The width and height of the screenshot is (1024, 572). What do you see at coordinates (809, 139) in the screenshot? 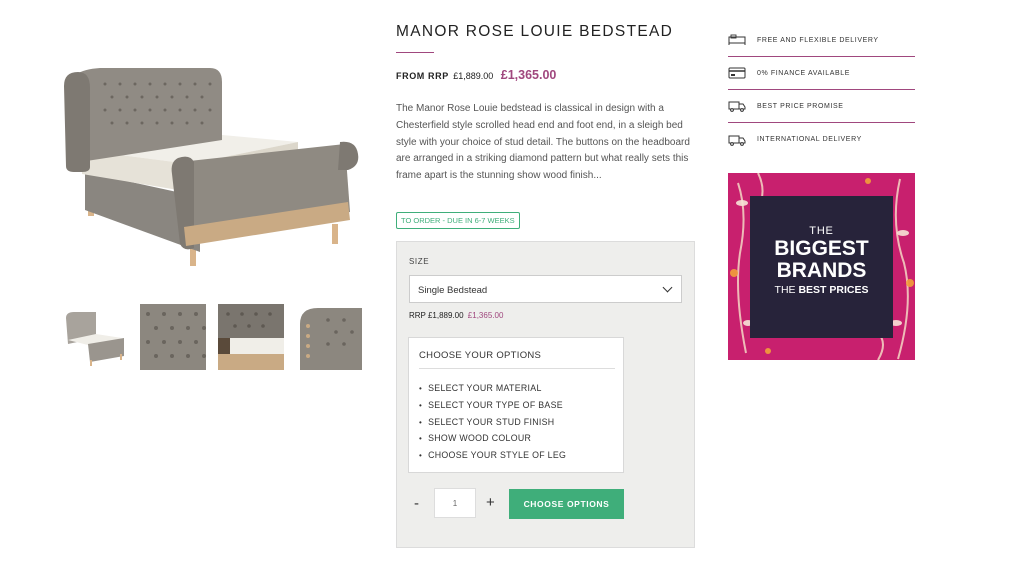
I see `usp-label: INTERNATIONAL DELIVERY` at bounding box center [809, 139].